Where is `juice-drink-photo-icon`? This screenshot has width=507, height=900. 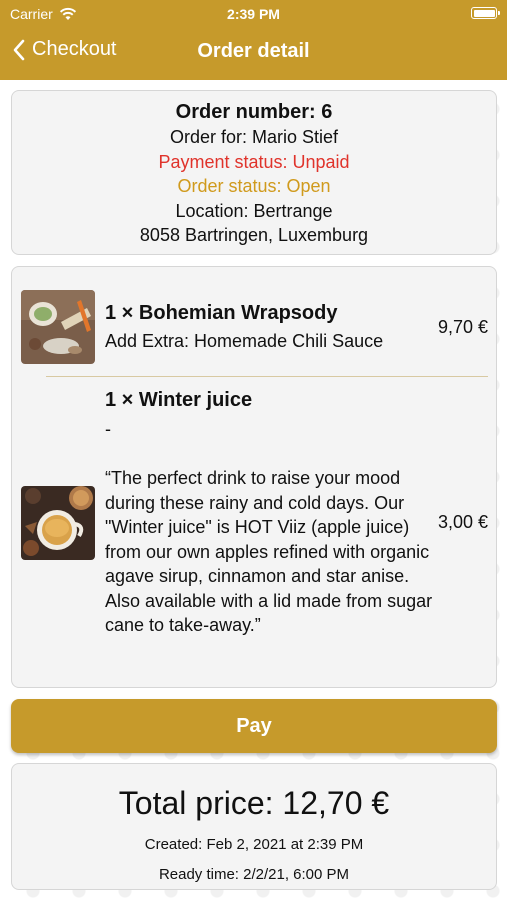
juice-drink-photo-icon is located at coordinates (58, 523).